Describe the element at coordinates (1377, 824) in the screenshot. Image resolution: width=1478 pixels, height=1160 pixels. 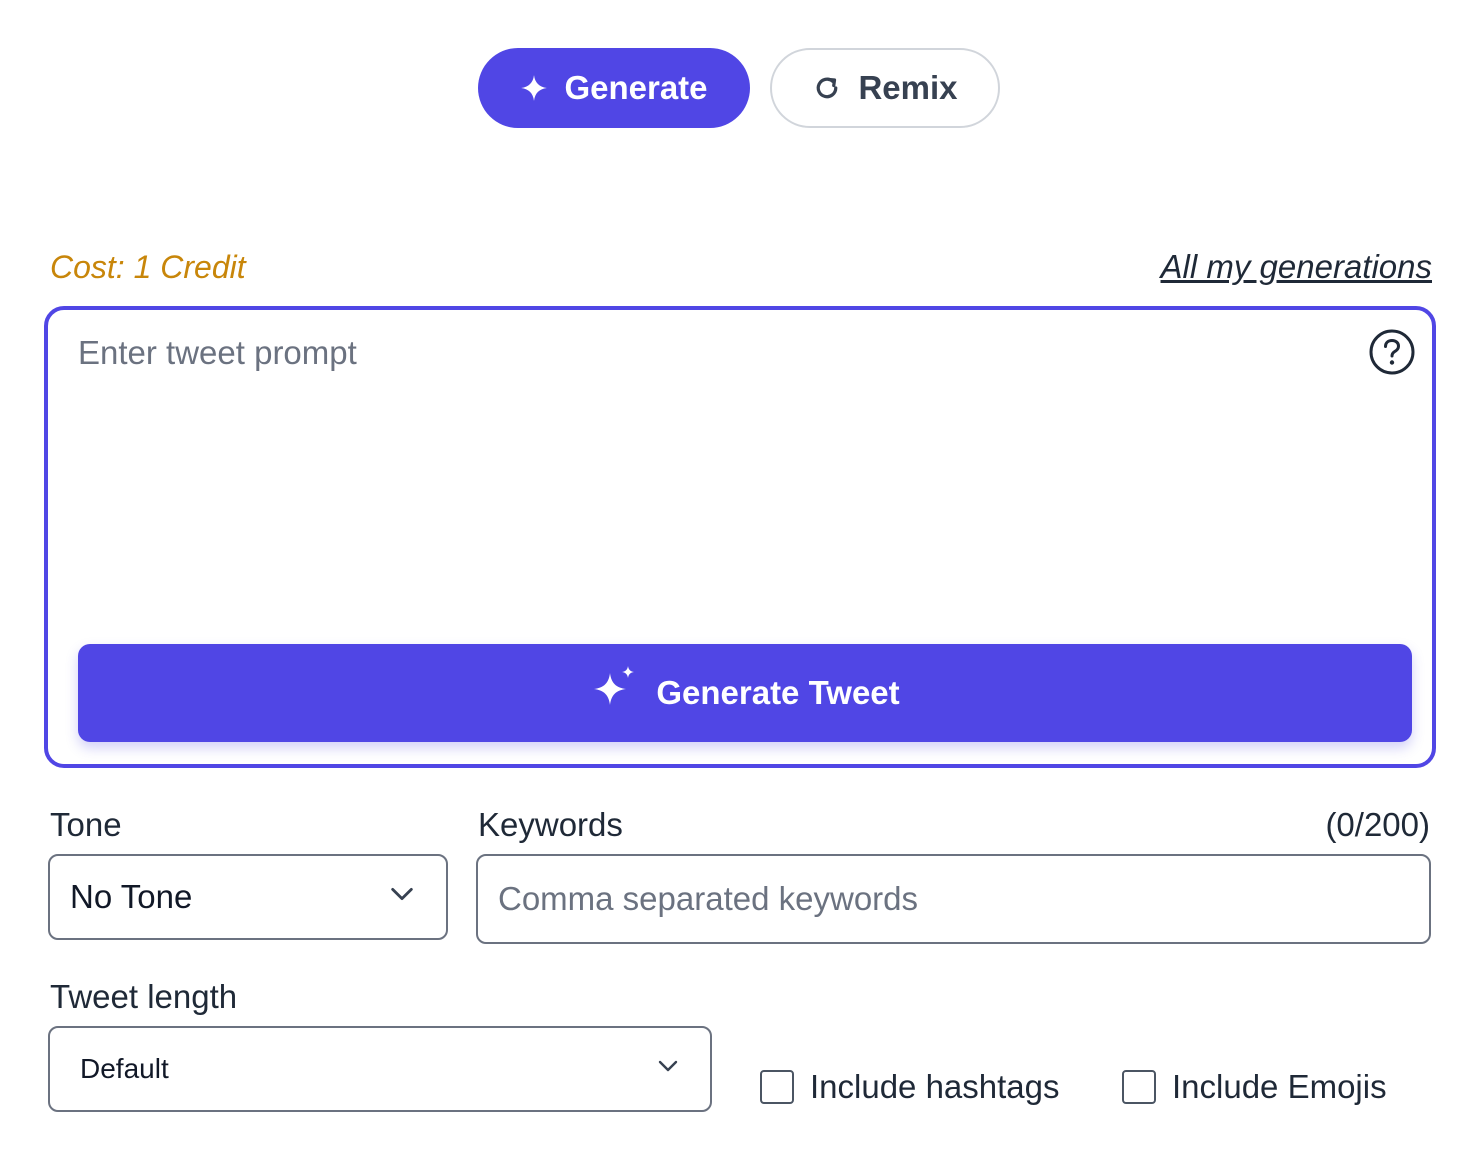
I see `keywords-counter: (0/200)` at that location.